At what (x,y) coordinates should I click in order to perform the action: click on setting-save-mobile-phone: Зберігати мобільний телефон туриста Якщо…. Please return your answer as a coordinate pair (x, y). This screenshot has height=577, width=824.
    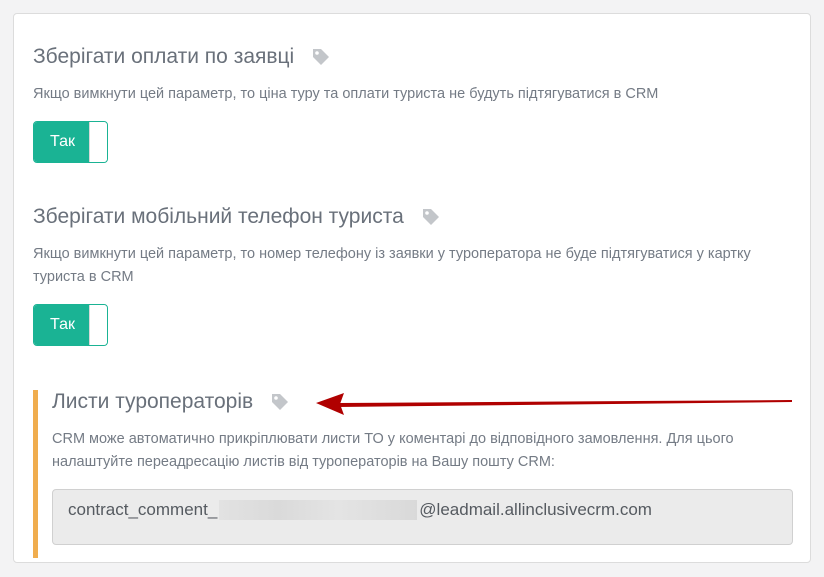
    Looking at the image, I should click on (411, 245).